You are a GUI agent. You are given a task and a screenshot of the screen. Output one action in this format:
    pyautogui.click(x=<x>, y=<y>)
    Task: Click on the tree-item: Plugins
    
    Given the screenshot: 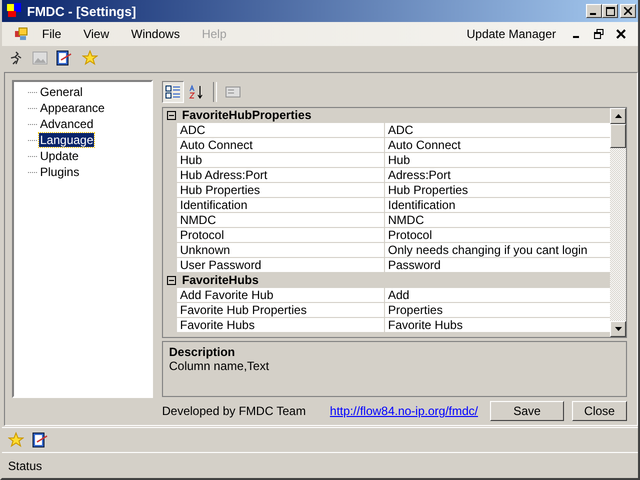 What is the action you would take?
    pyautogui.click(x=59, y=172)
    